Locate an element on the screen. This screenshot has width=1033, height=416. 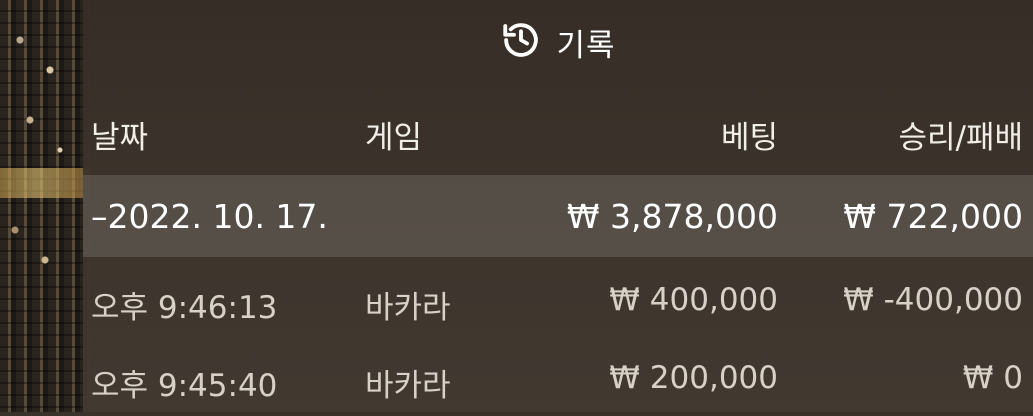
date-group-result-total: ₩ 722,000 is located at coordinates (933, 216).